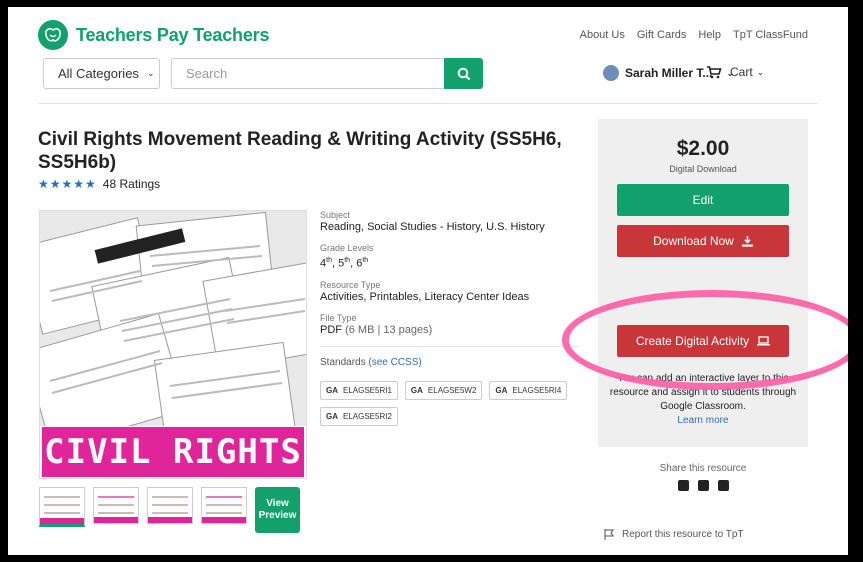  What do you see at coordinates (394, 362) in the screenshot?
I see `see-ccss-link: (see CCSS)` at bounding box center [394, 362].